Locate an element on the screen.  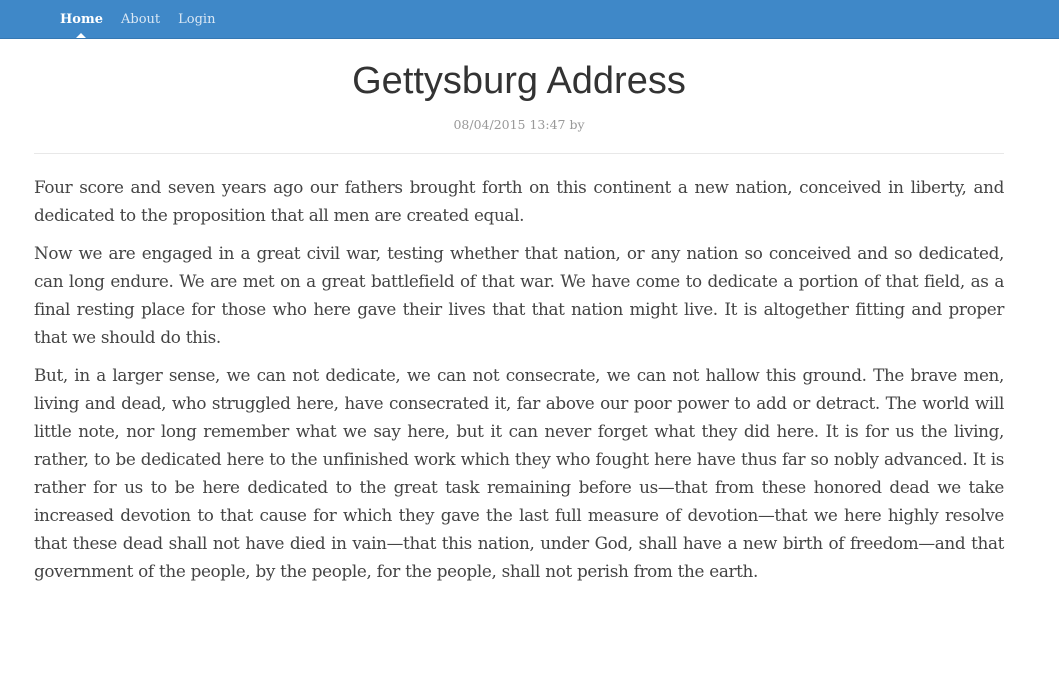
nav-item-home-label: Home is located at coordinates (81, 19).